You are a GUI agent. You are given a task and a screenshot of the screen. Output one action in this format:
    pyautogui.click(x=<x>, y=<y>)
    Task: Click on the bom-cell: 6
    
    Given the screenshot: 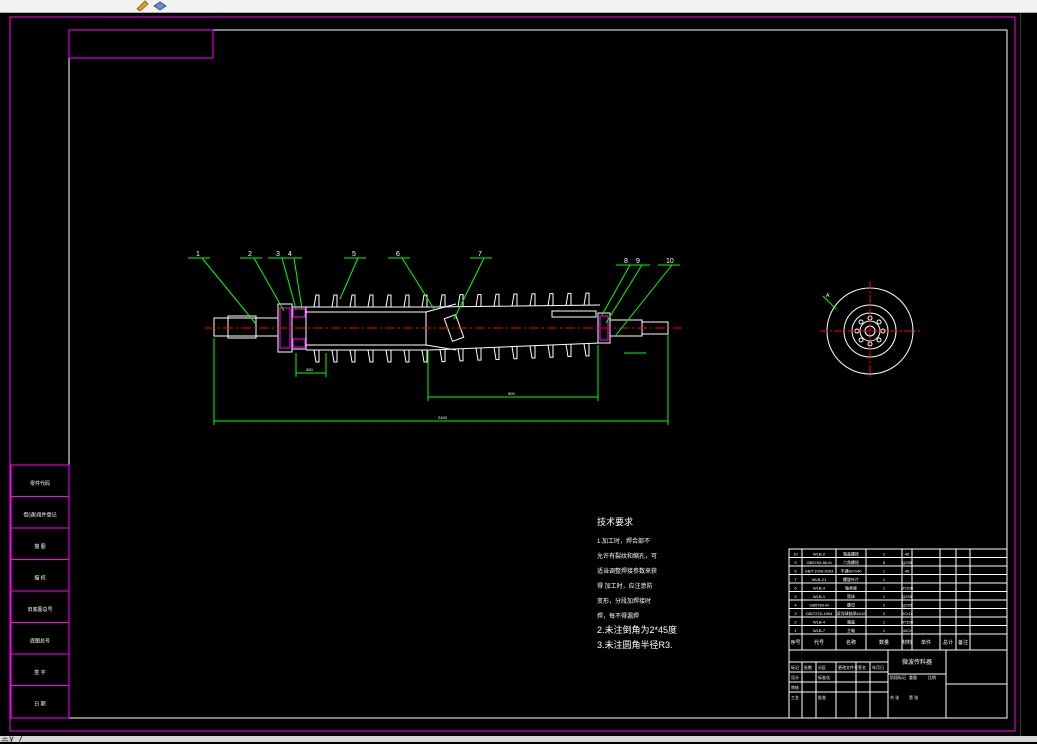 What is the action you would take?
    pyautogui.click(x=795, y=588)
    